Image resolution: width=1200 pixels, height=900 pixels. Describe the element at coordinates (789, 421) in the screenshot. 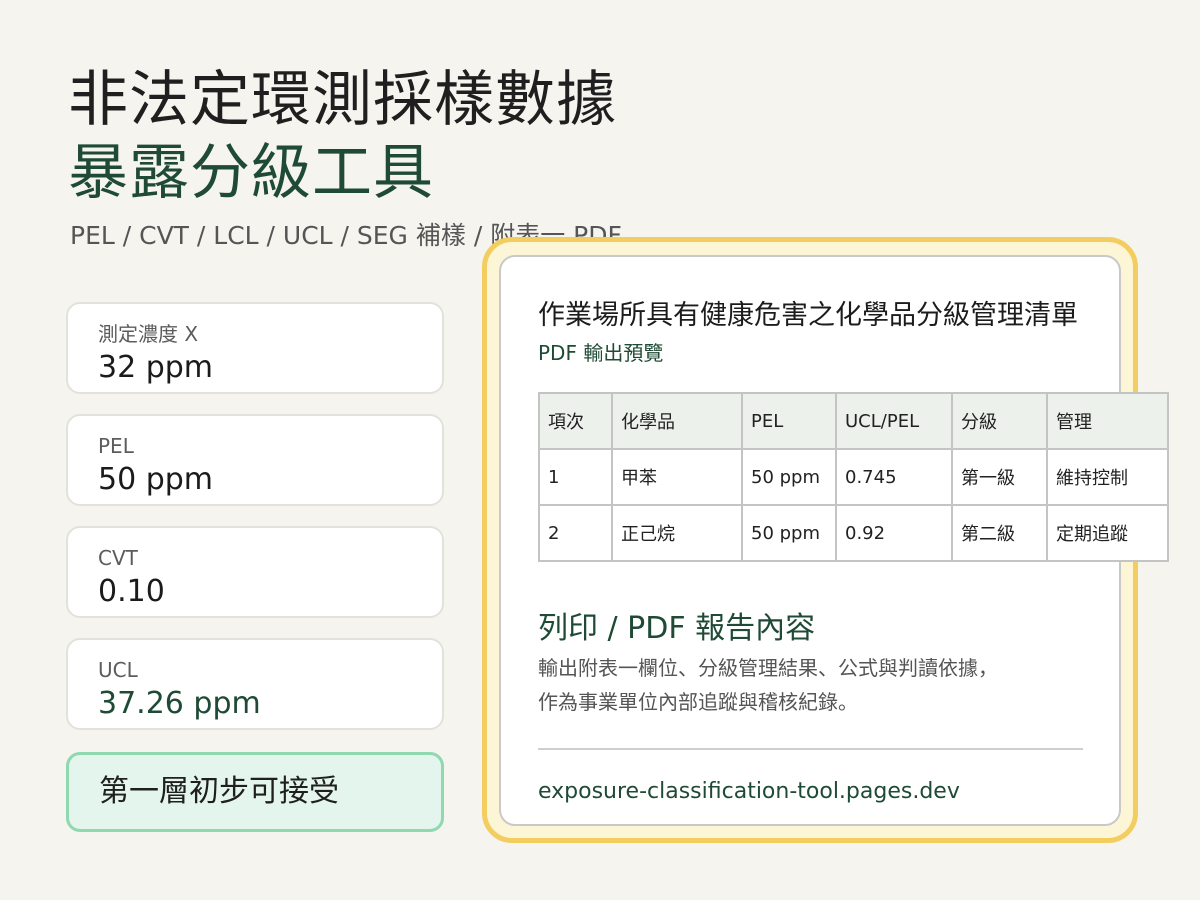

I see `table-header-cell: PEL` at that location.